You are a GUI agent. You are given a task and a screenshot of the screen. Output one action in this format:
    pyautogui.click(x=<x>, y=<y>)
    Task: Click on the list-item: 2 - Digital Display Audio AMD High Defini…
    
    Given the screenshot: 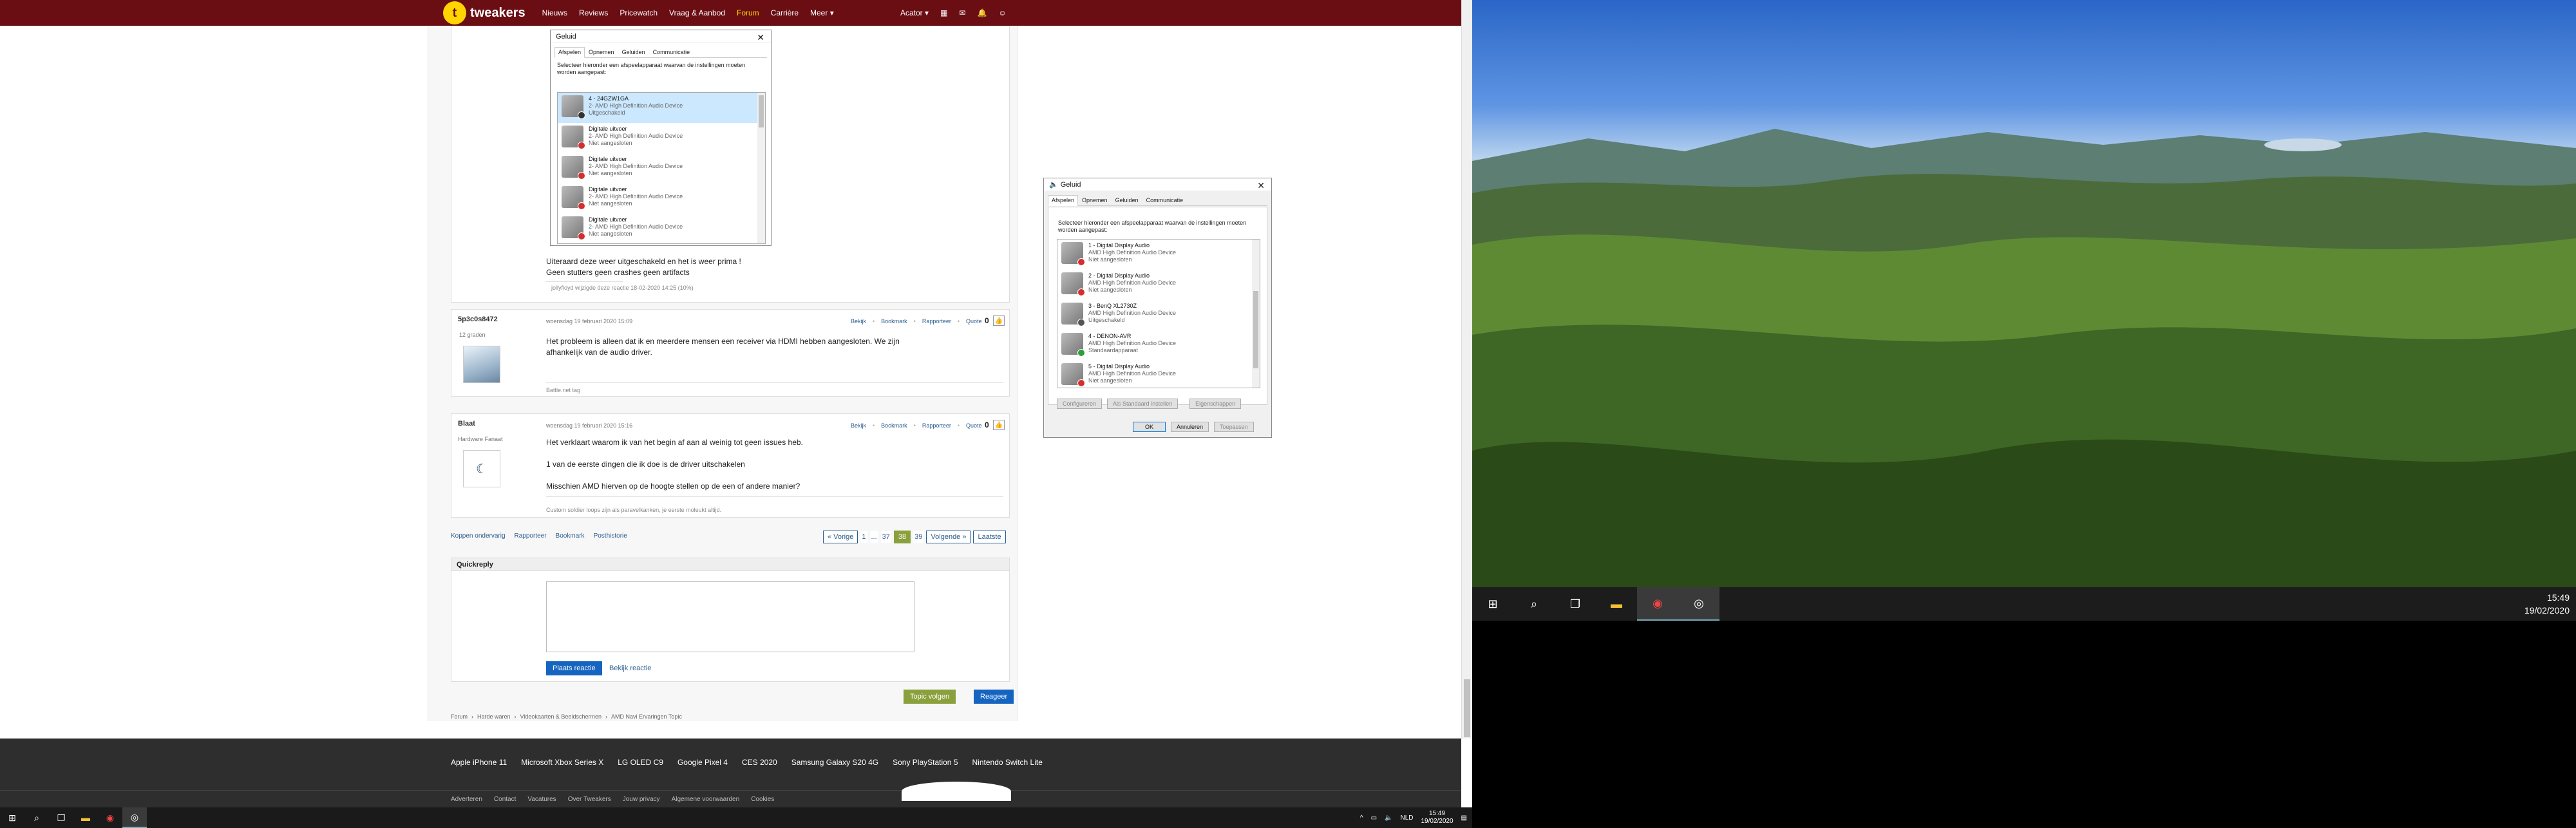 What is the action you would take?
    pyautogui.click(x=1158, y=285)
    